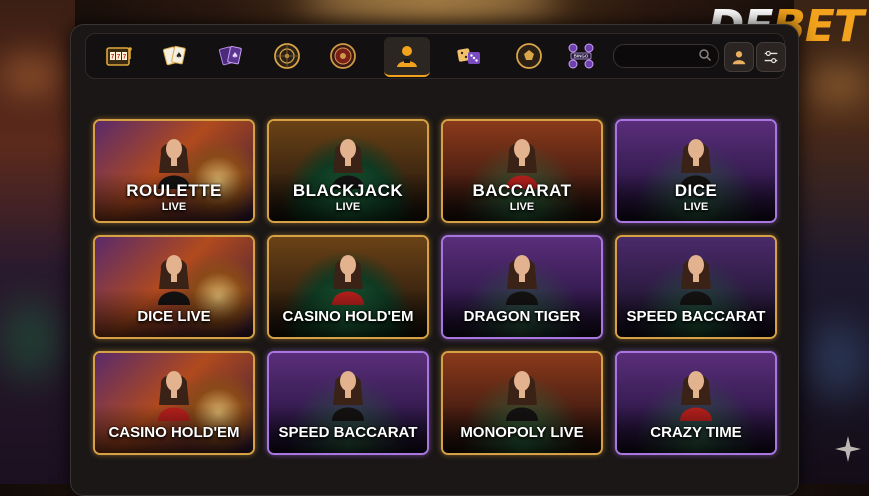  I want to click on search-icon, so click(705, 55).